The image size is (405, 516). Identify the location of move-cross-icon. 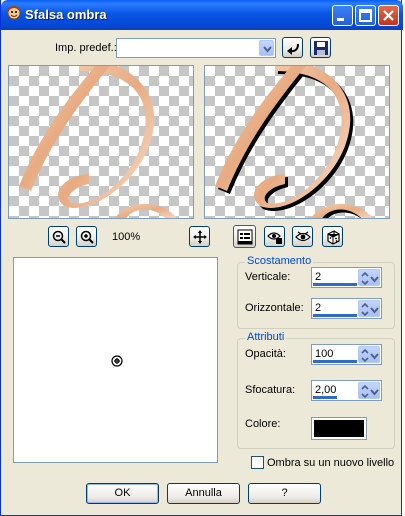
(200, 237).